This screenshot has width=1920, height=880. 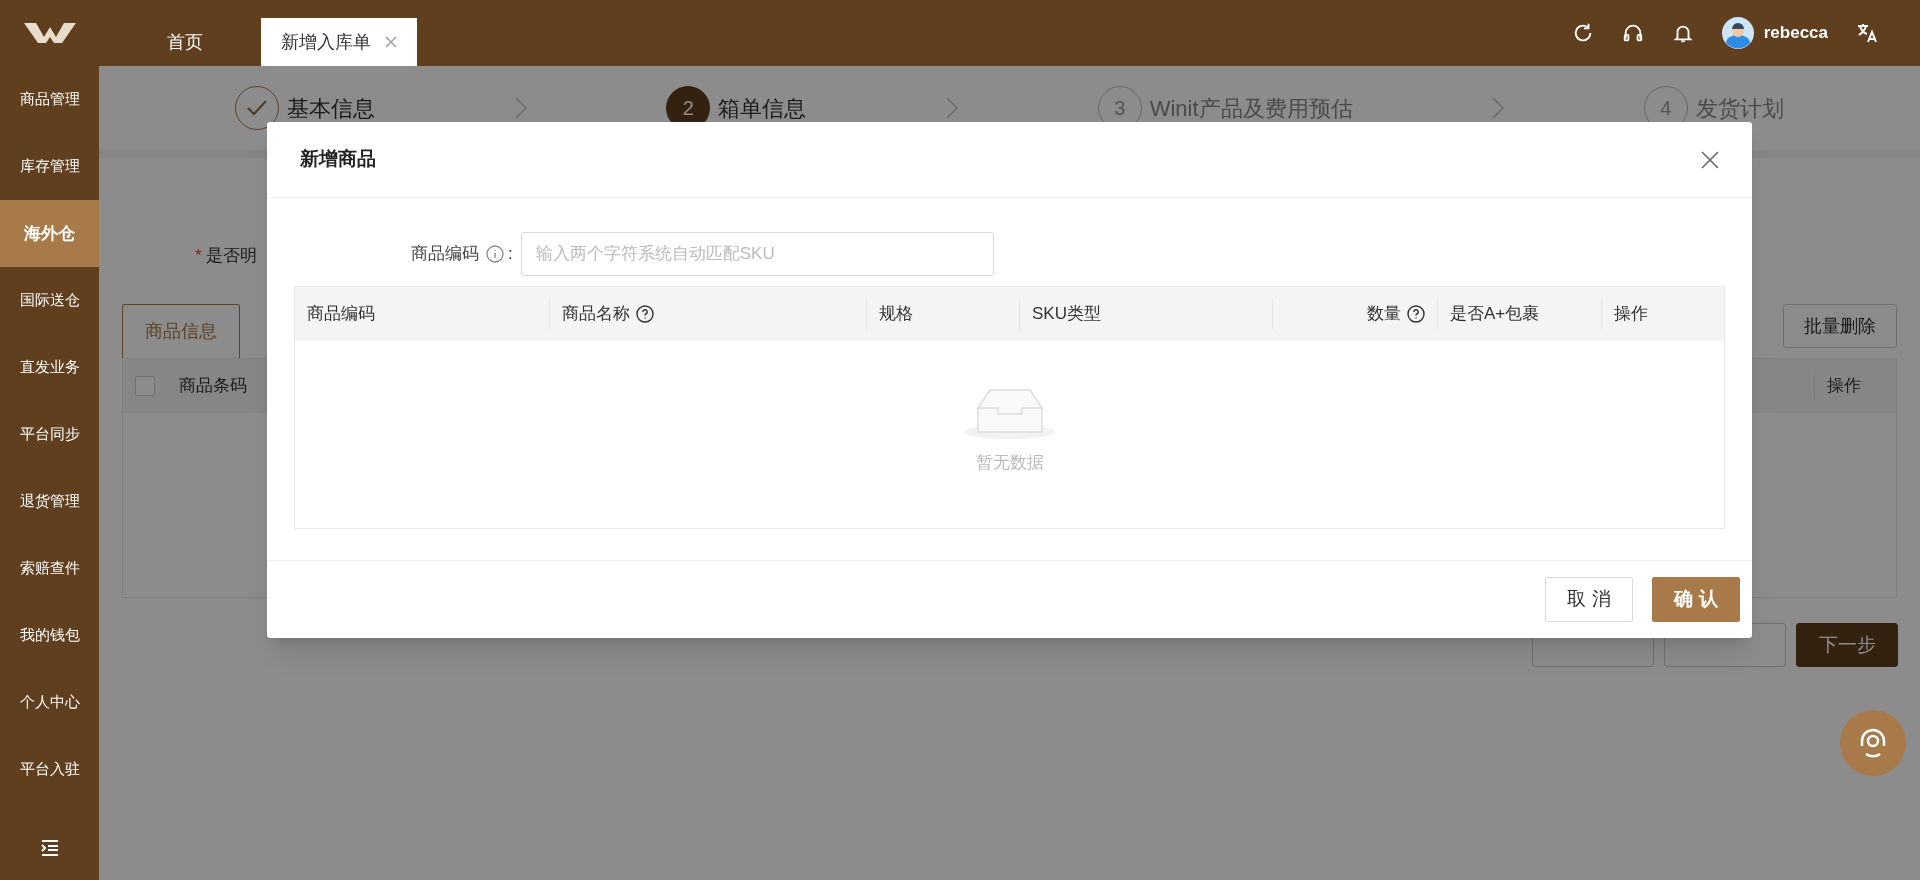 What do you see at coordinates (49, 300) in the screenshot?
I see `sidebar-item: 国际送仓` at bounding box center [49, 300].